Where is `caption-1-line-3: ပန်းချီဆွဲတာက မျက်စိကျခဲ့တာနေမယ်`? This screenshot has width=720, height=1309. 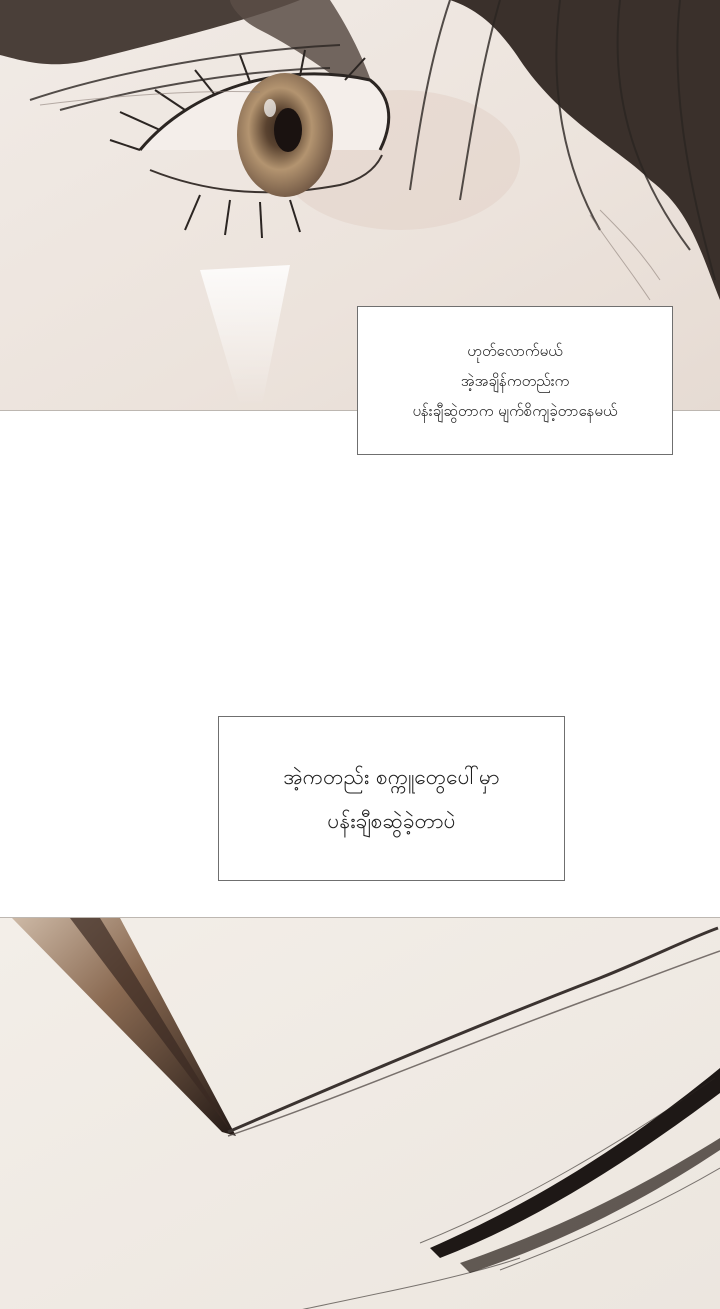
caption-1-line-3: ပန်းချီဆွဲတာက မျက်စိကျခဲ့တာနေမယ် is located at coordinates (515, 410).